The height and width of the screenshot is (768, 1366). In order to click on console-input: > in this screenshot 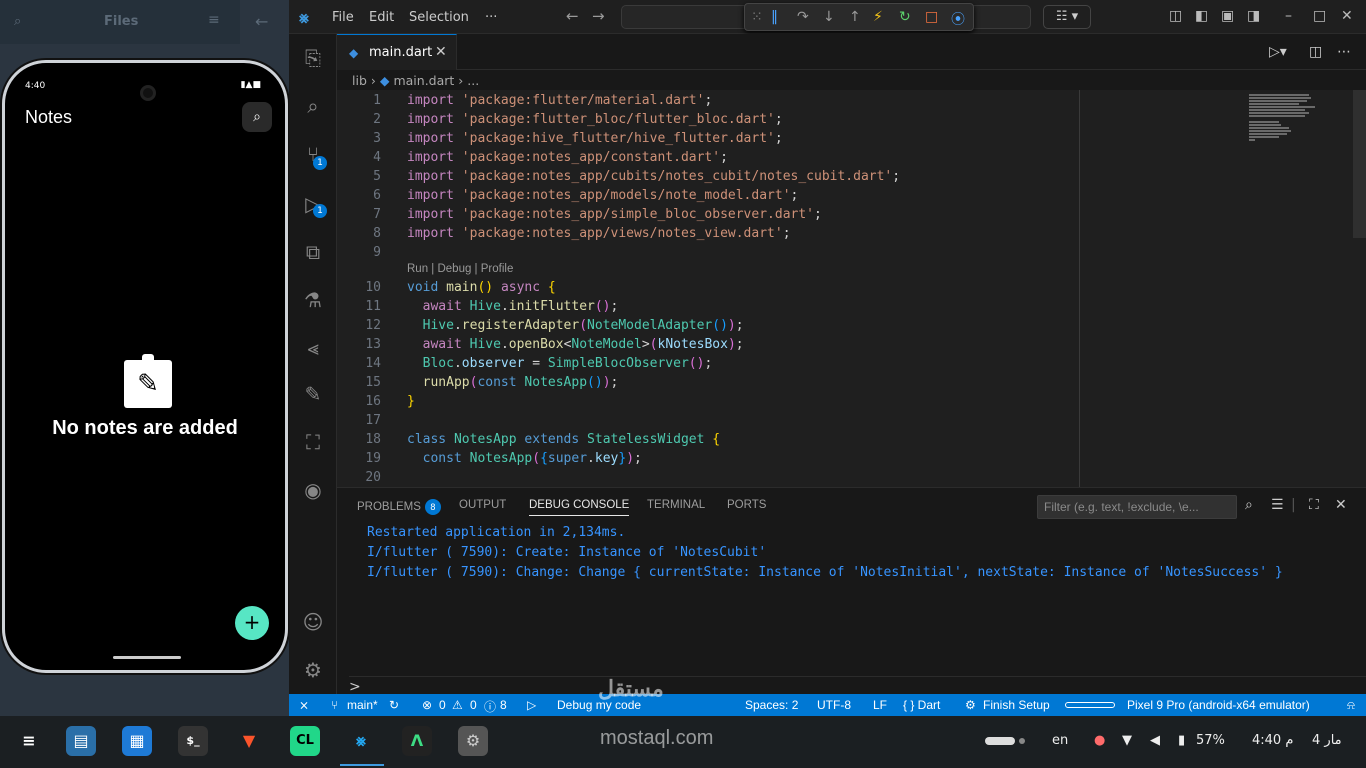, I will do `click(857, 685)`.